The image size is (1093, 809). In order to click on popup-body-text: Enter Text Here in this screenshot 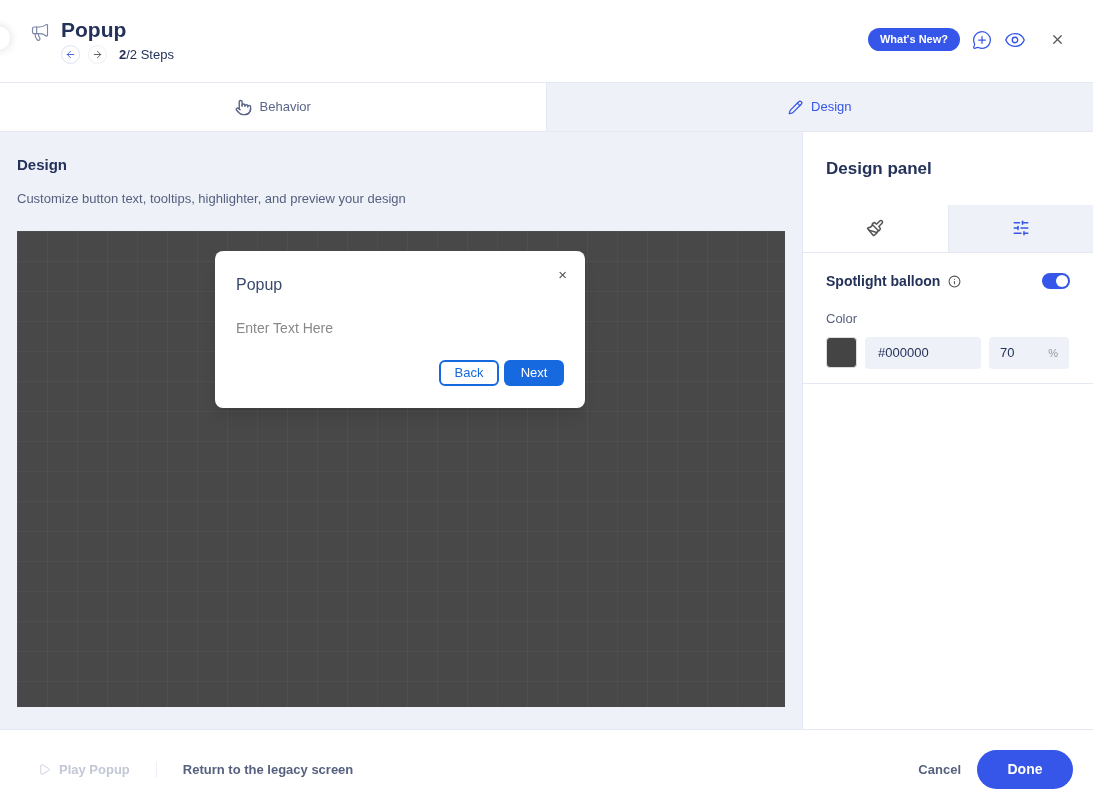, I will do `click(285, 328)`.